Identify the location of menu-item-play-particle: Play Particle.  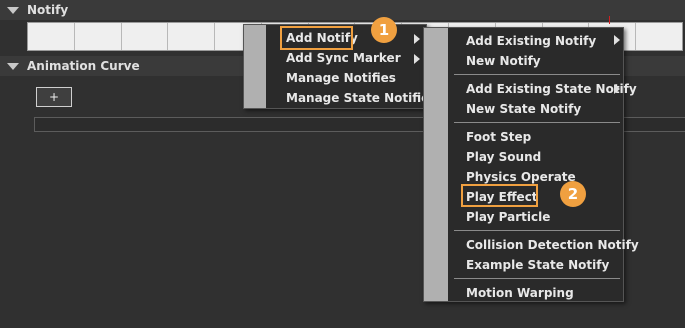
(508, 217).